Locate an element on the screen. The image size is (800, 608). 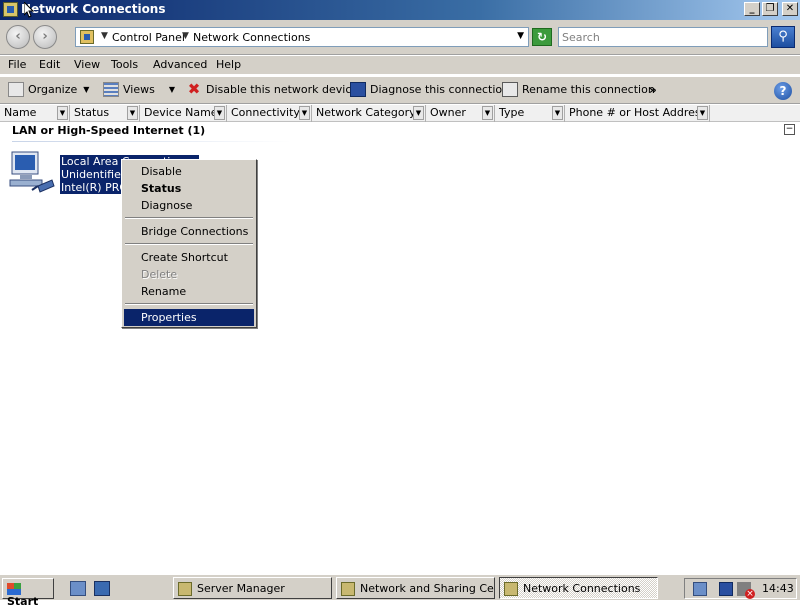
rename-icon is located at coordinates (510, 89).